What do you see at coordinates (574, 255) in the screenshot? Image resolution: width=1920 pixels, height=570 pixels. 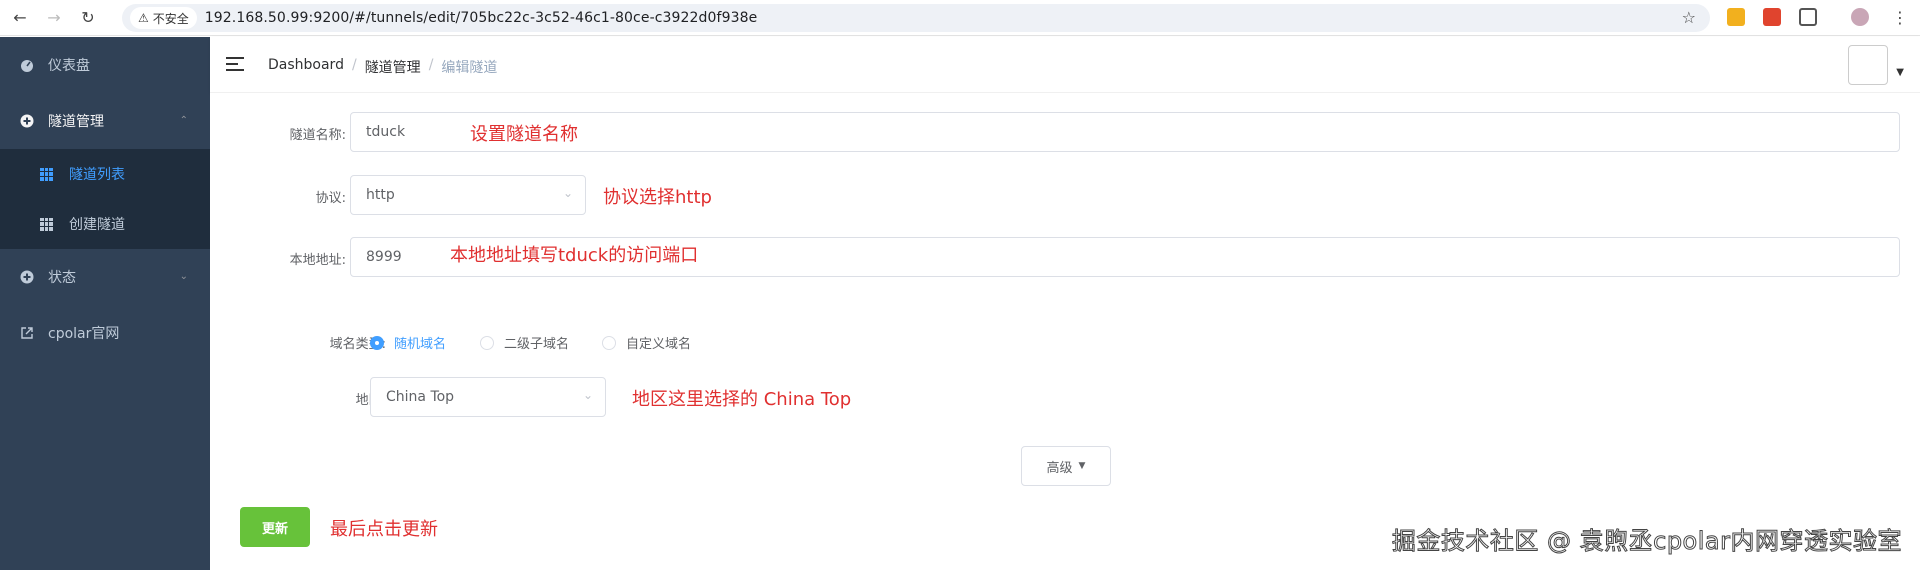 I see `annotation-address: 本地地址填写tduck的访问端口` at bounding box center [574, 255].